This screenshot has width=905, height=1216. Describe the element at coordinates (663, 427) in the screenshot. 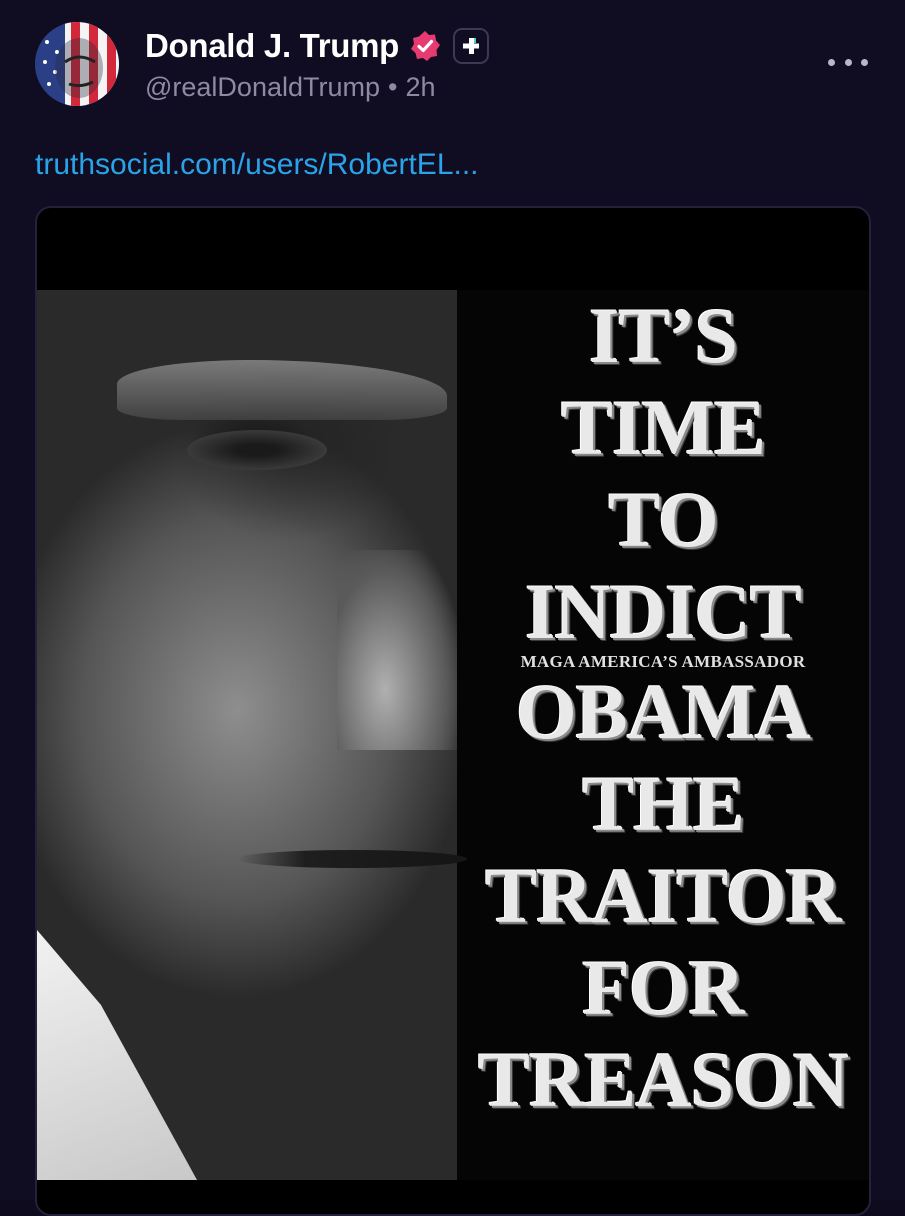

I see `poster-line: TIME` at that location.